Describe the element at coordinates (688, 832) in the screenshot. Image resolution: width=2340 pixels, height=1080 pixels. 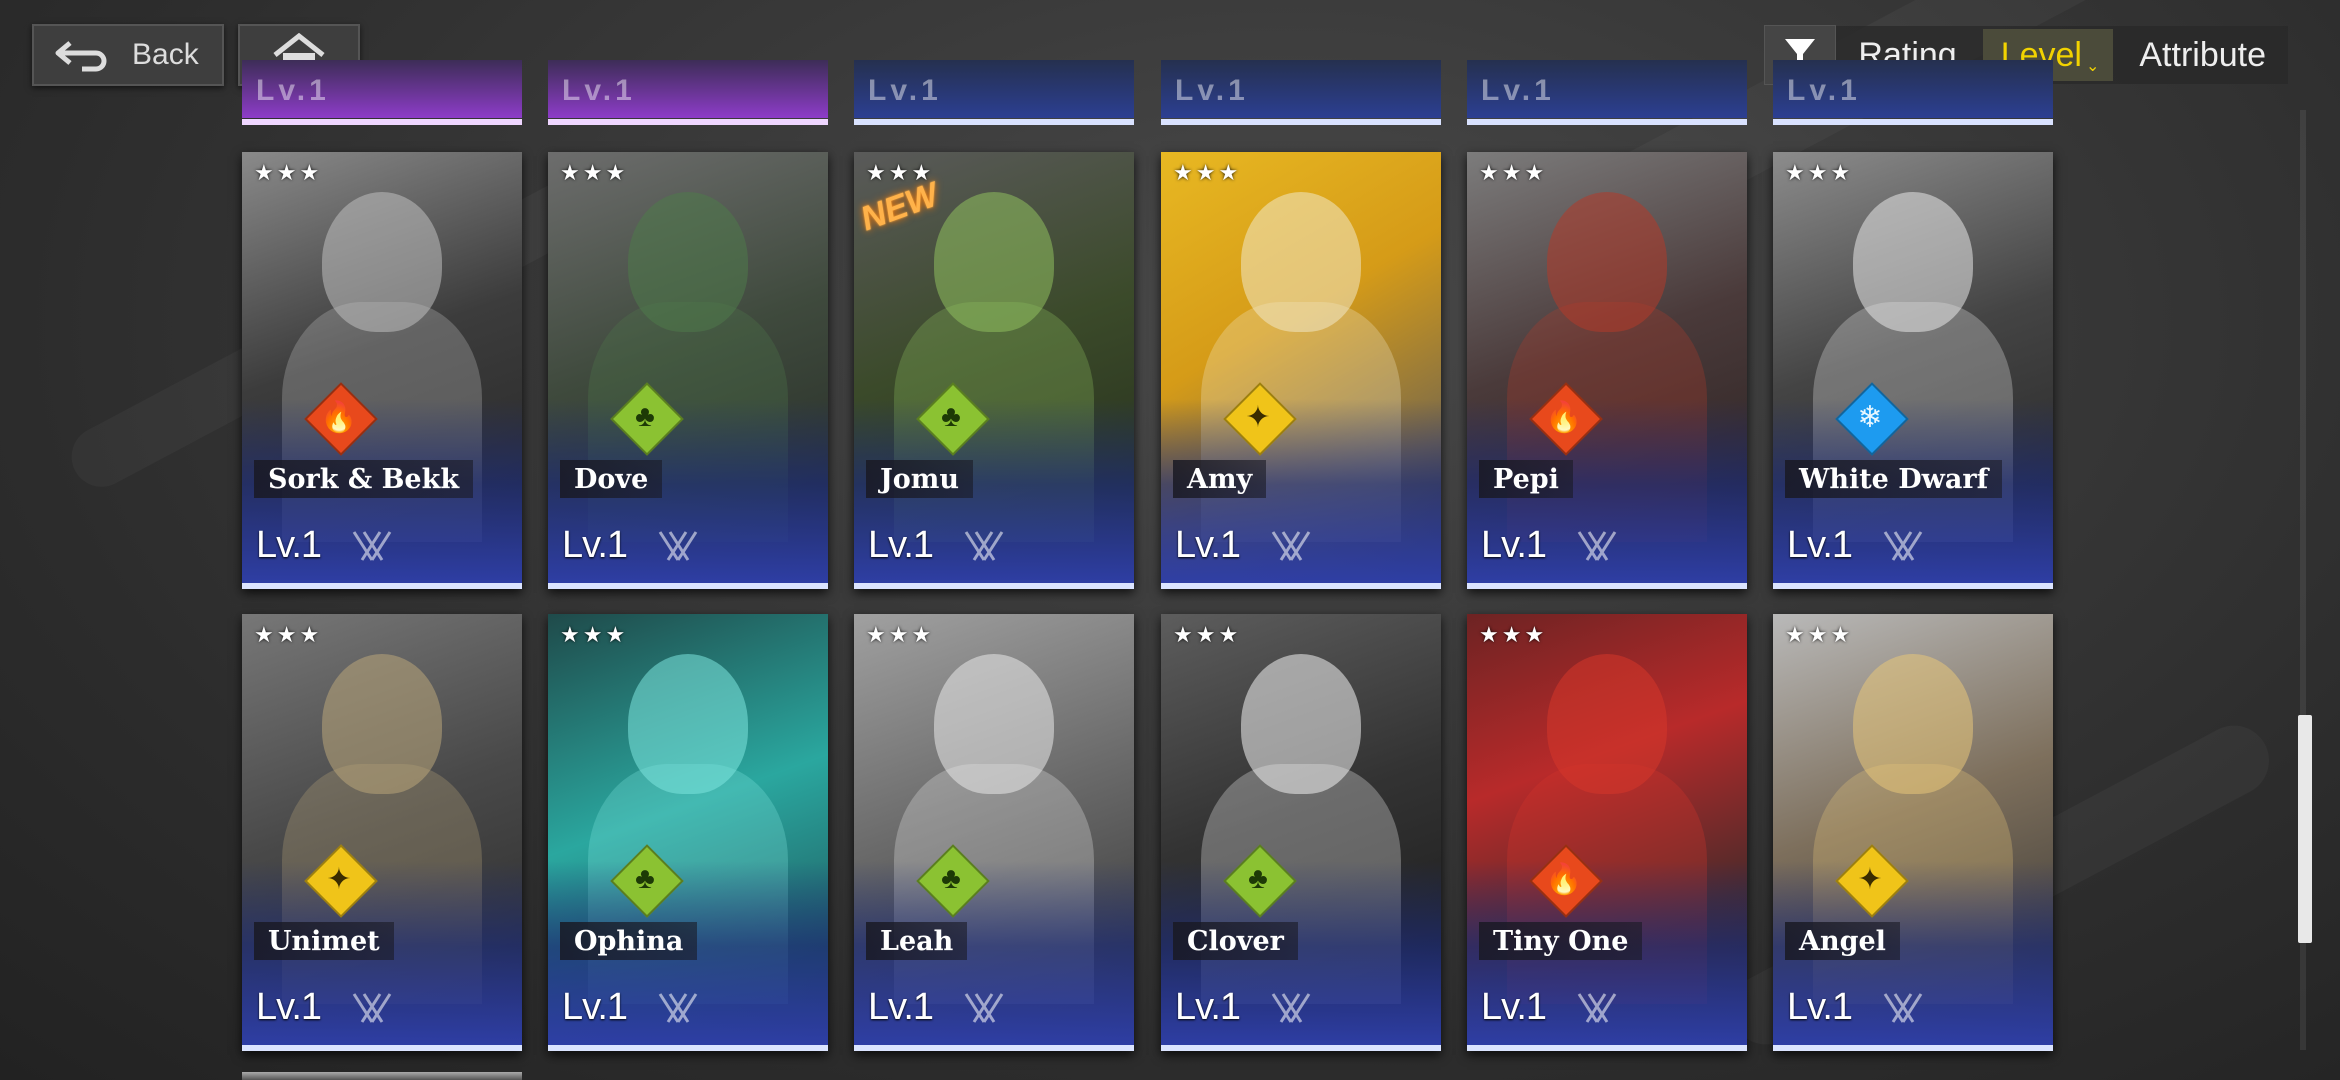
I see `character-card: ★★★ ♣ Ophina Lv.1` at that location.